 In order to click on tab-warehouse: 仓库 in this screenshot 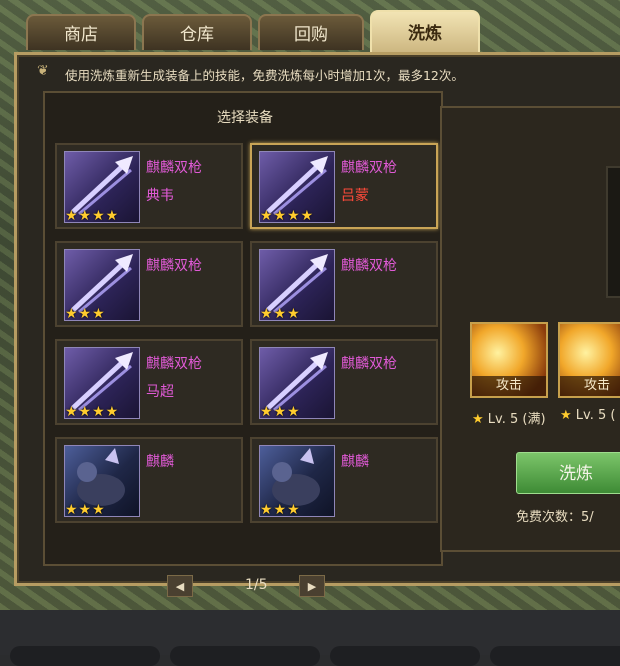, I will do `click(197, 32)`.